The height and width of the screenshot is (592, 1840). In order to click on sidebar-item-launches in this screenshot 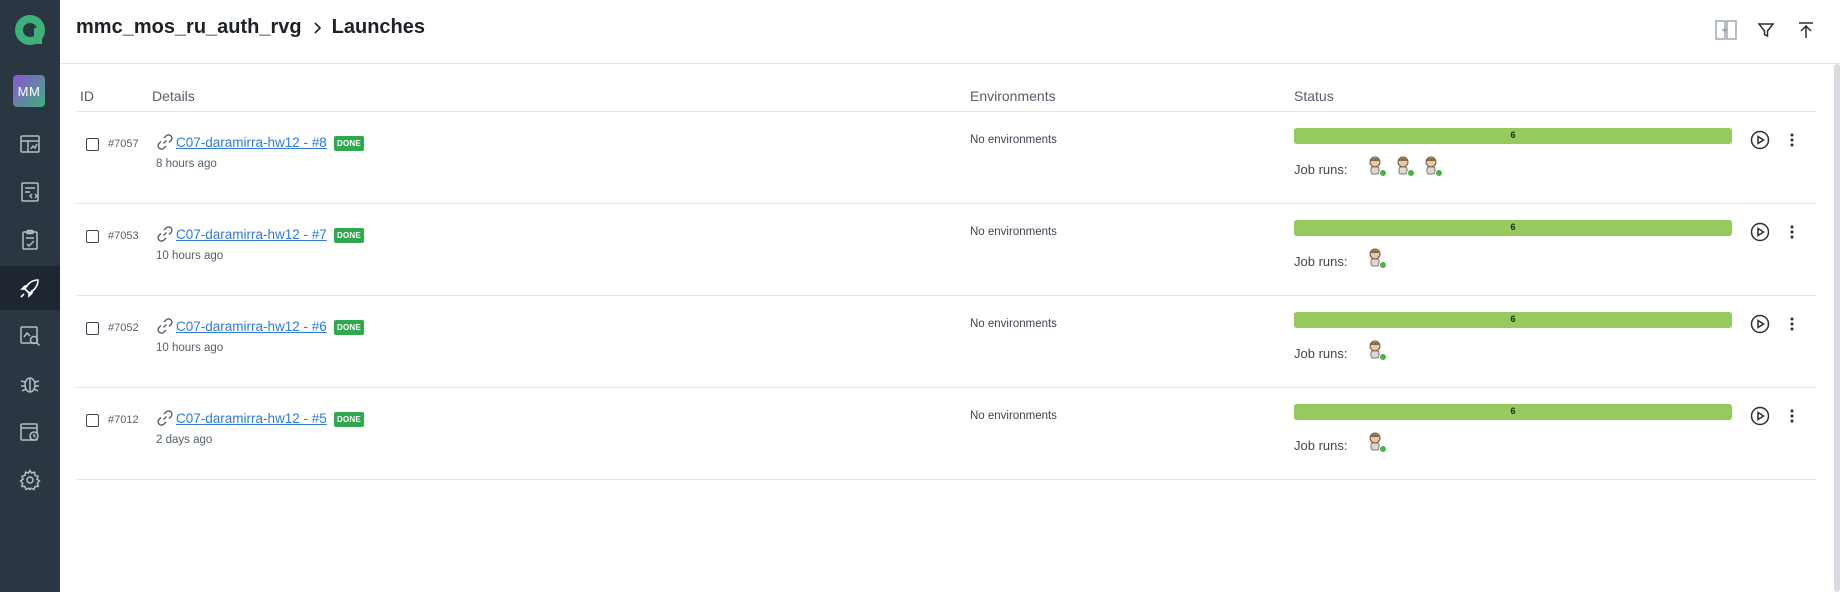, I will do `click(30, 288)`.